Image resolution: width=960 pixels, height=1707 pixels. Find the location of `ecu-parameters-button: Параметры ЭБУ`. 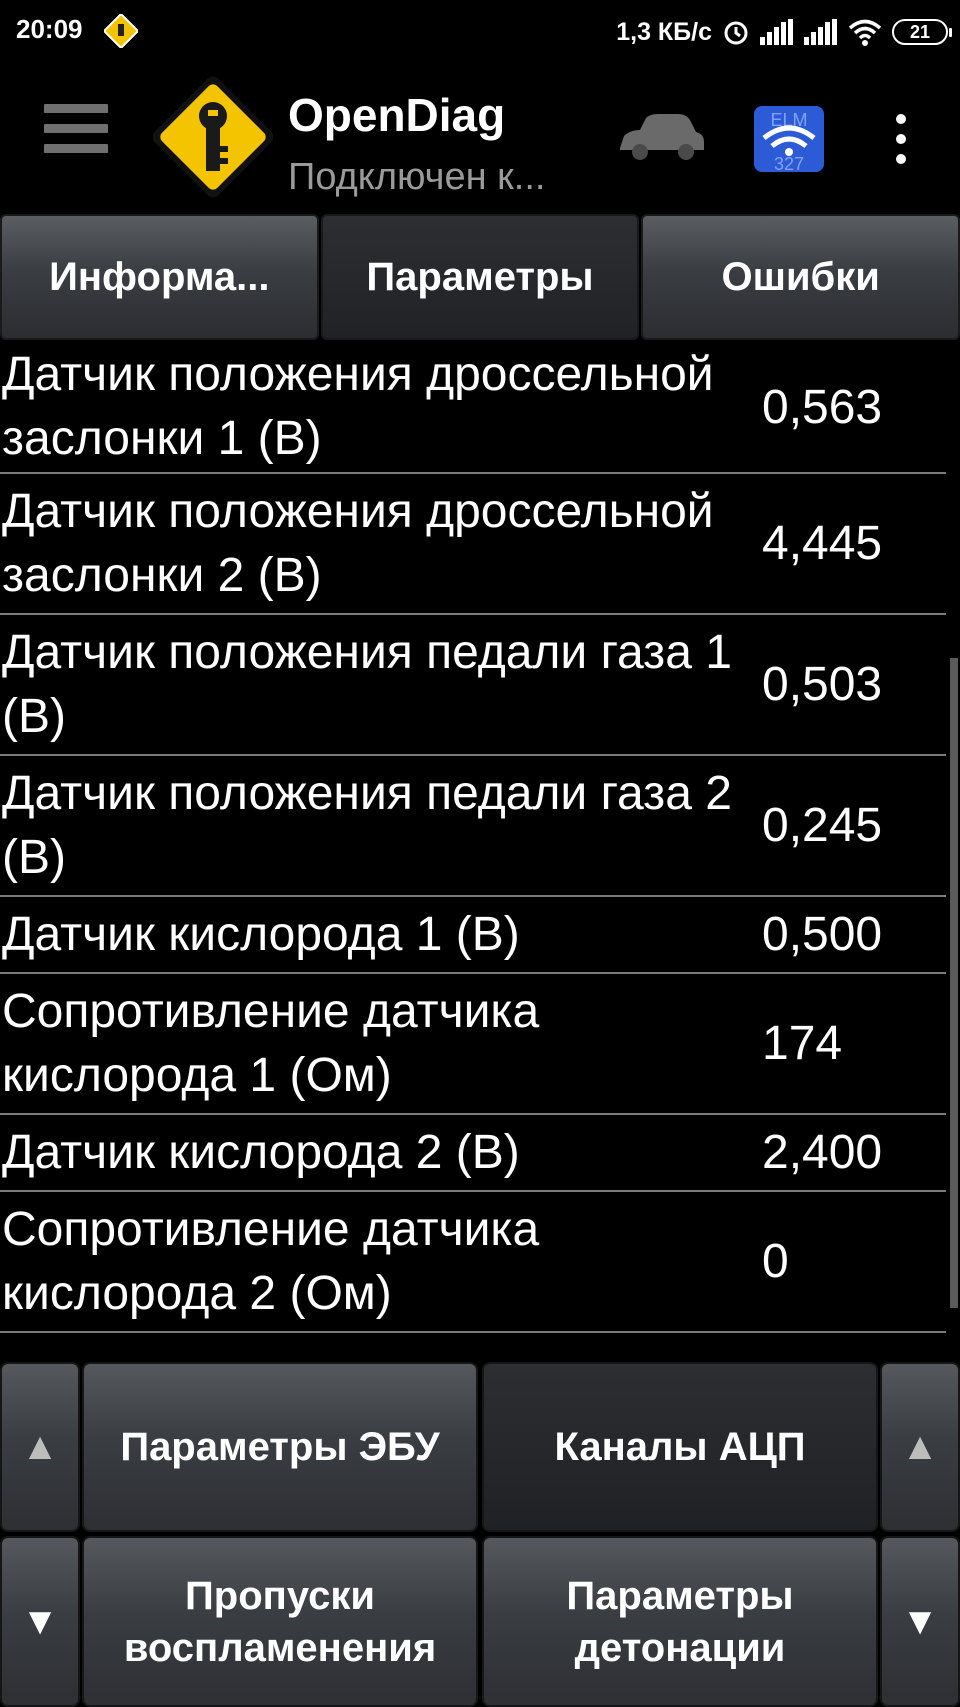

ecu-parameters-button: Параметры ЭБУ is located at coordinates (280, 1447).